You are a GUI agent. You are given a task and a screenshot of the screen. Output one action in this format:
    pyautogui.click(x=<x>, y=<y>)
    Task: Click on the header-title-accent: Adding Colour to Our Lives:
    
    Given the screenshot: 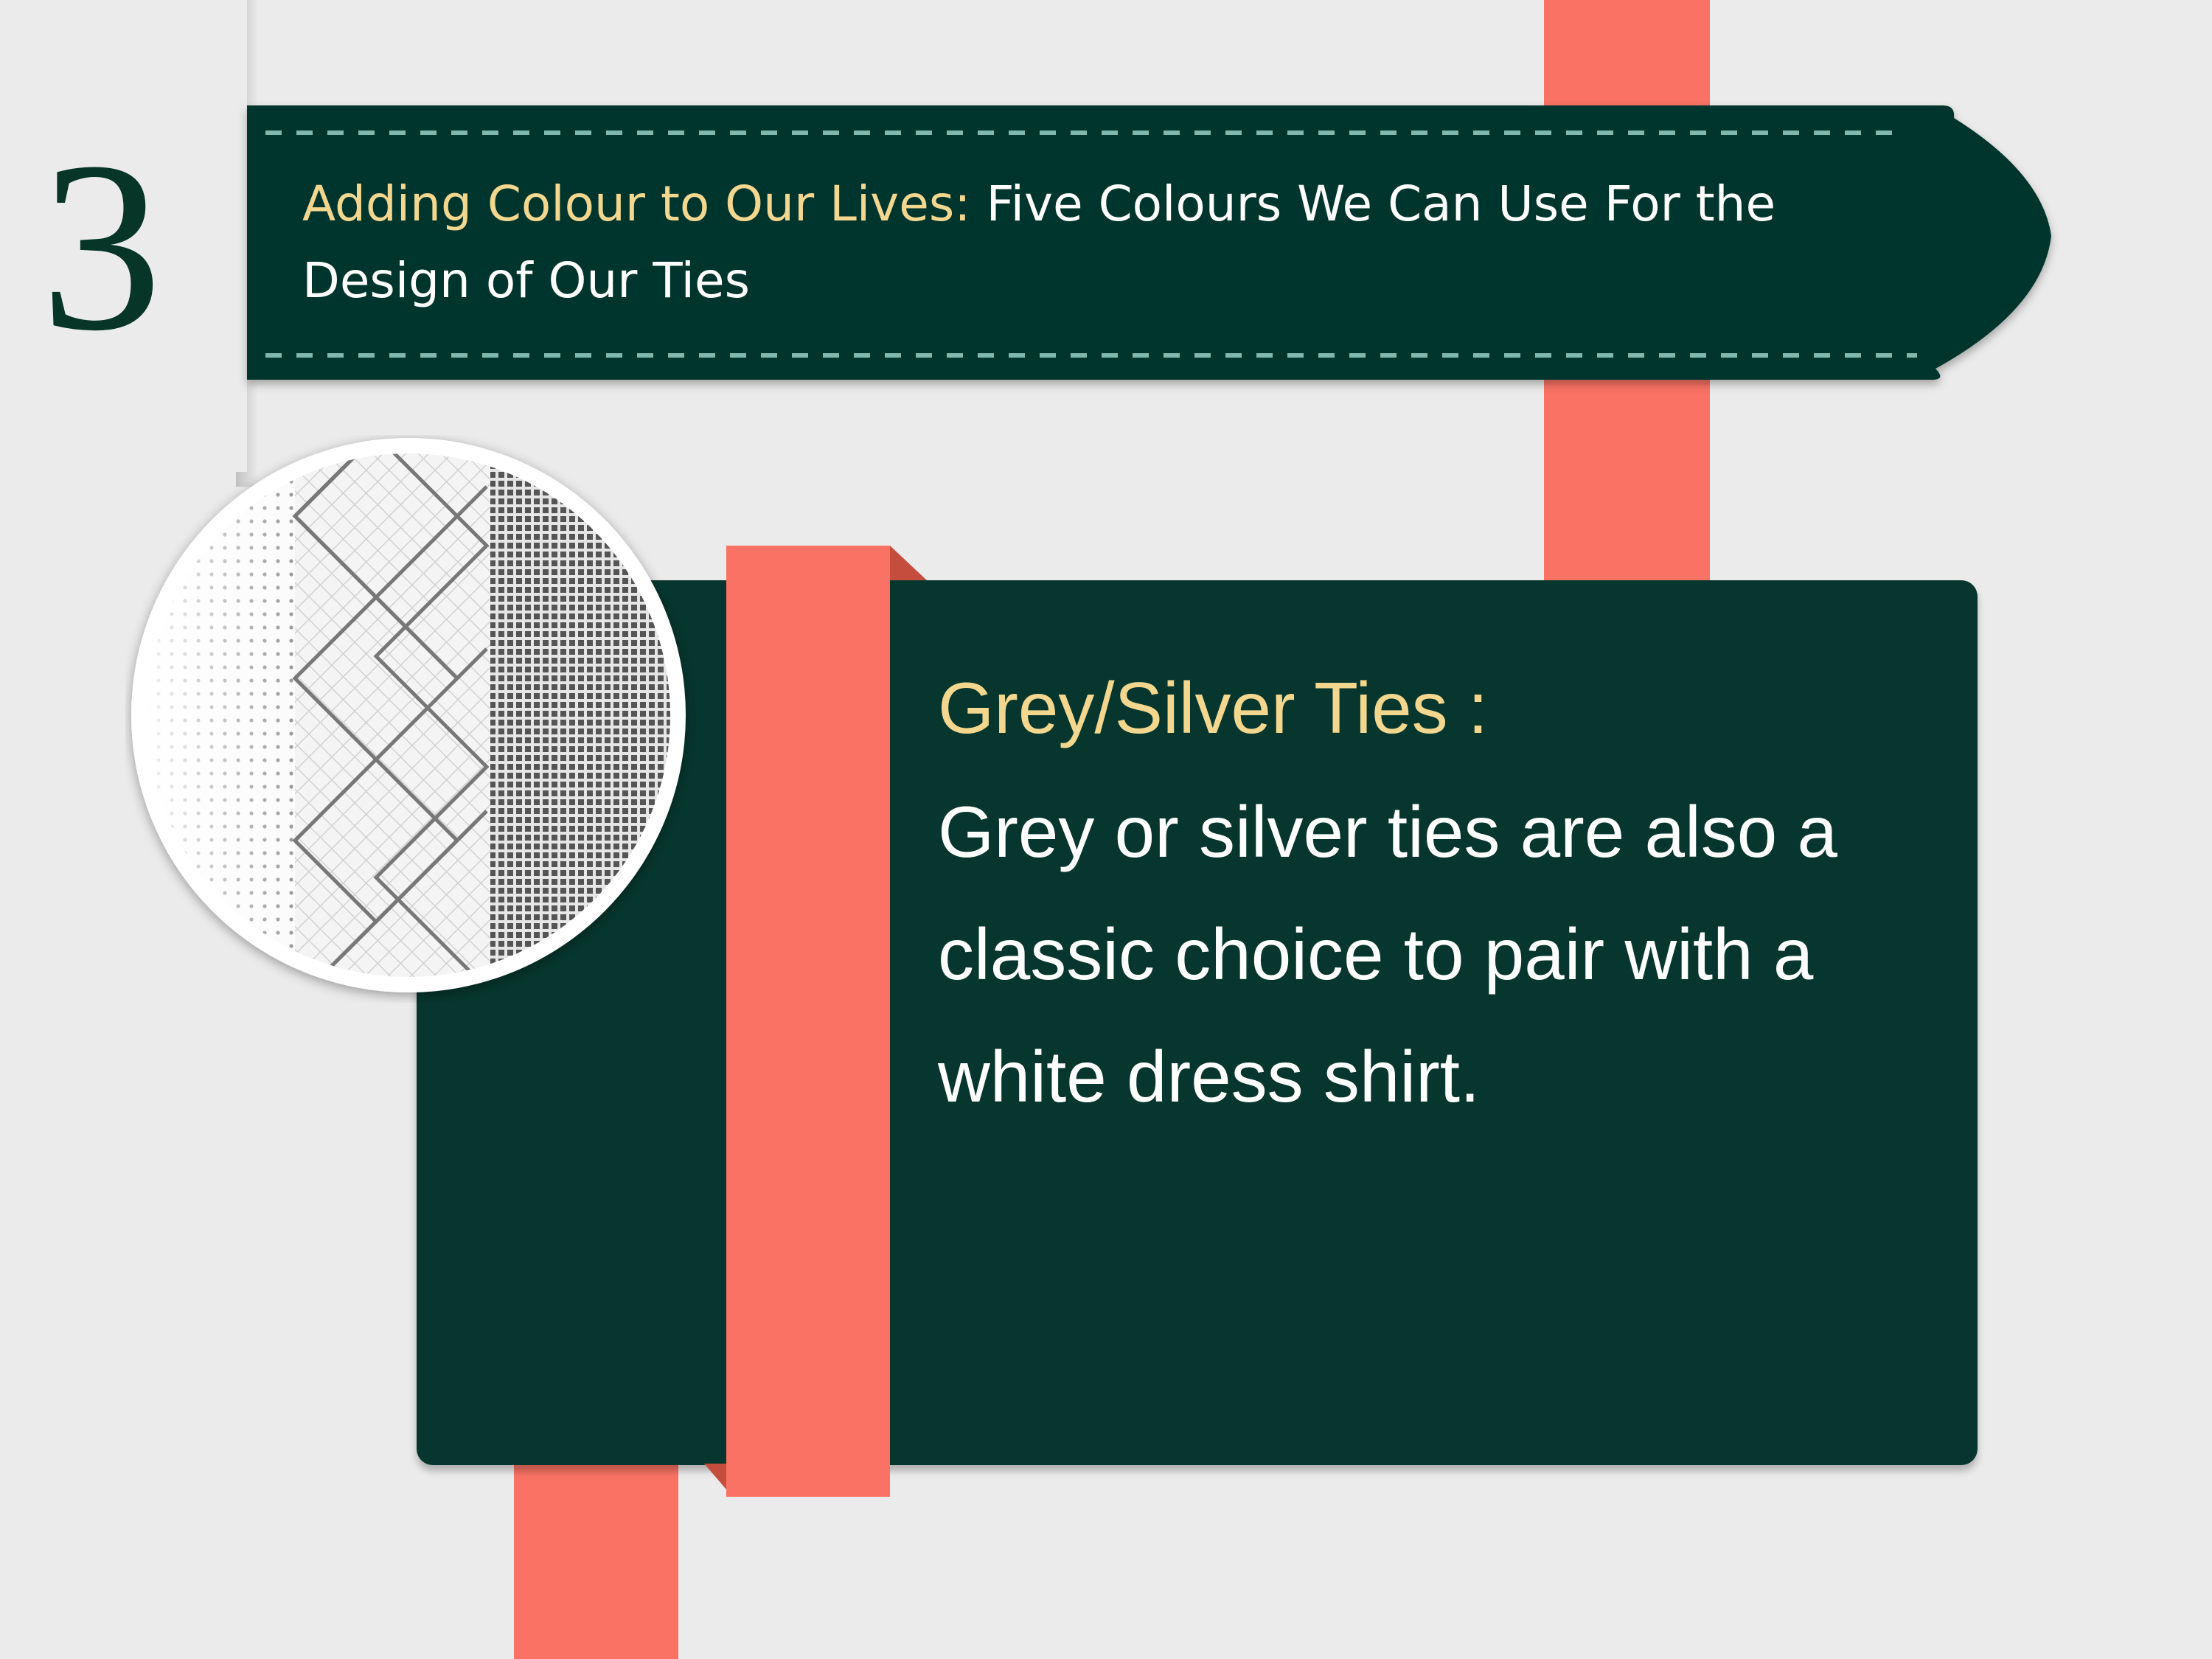 What is the action you would take?
    pyautogui.click(x=636, y=203)
    